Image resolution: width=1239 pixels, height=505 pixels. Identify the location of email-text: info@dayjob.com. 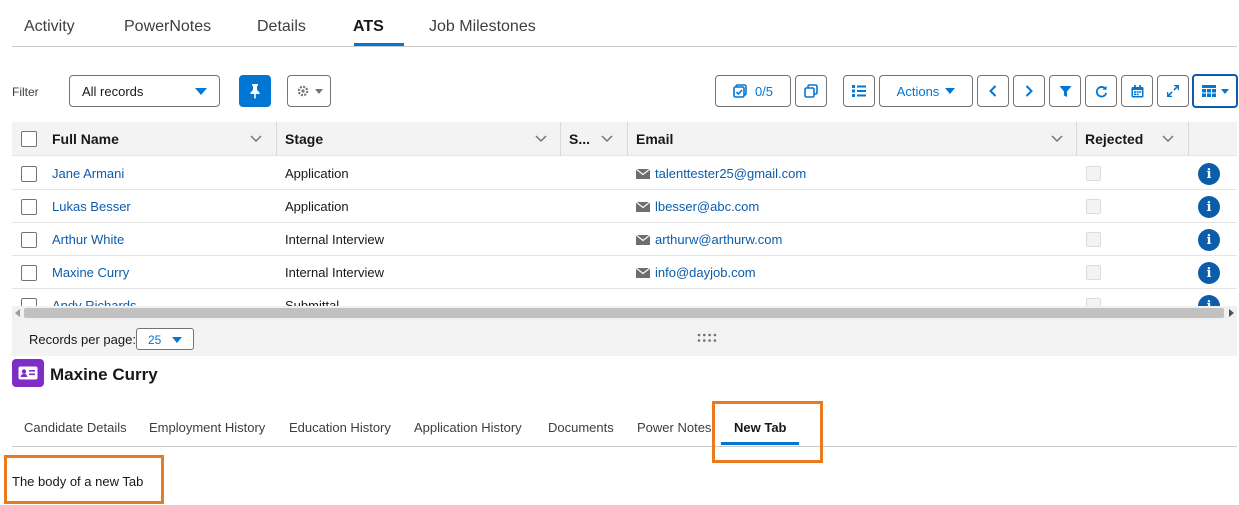
(705, 272).